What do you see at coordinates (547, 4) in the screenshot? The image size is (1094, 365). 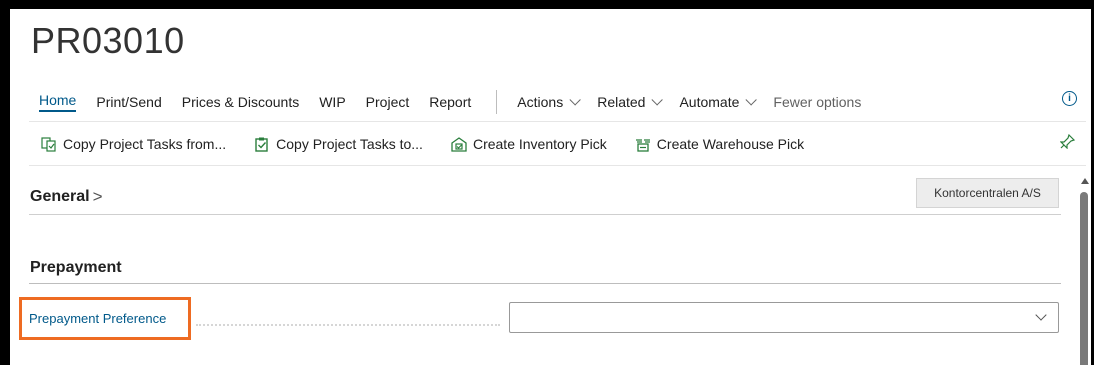 I see `window-frame-top` at bounding box center [547, 4].